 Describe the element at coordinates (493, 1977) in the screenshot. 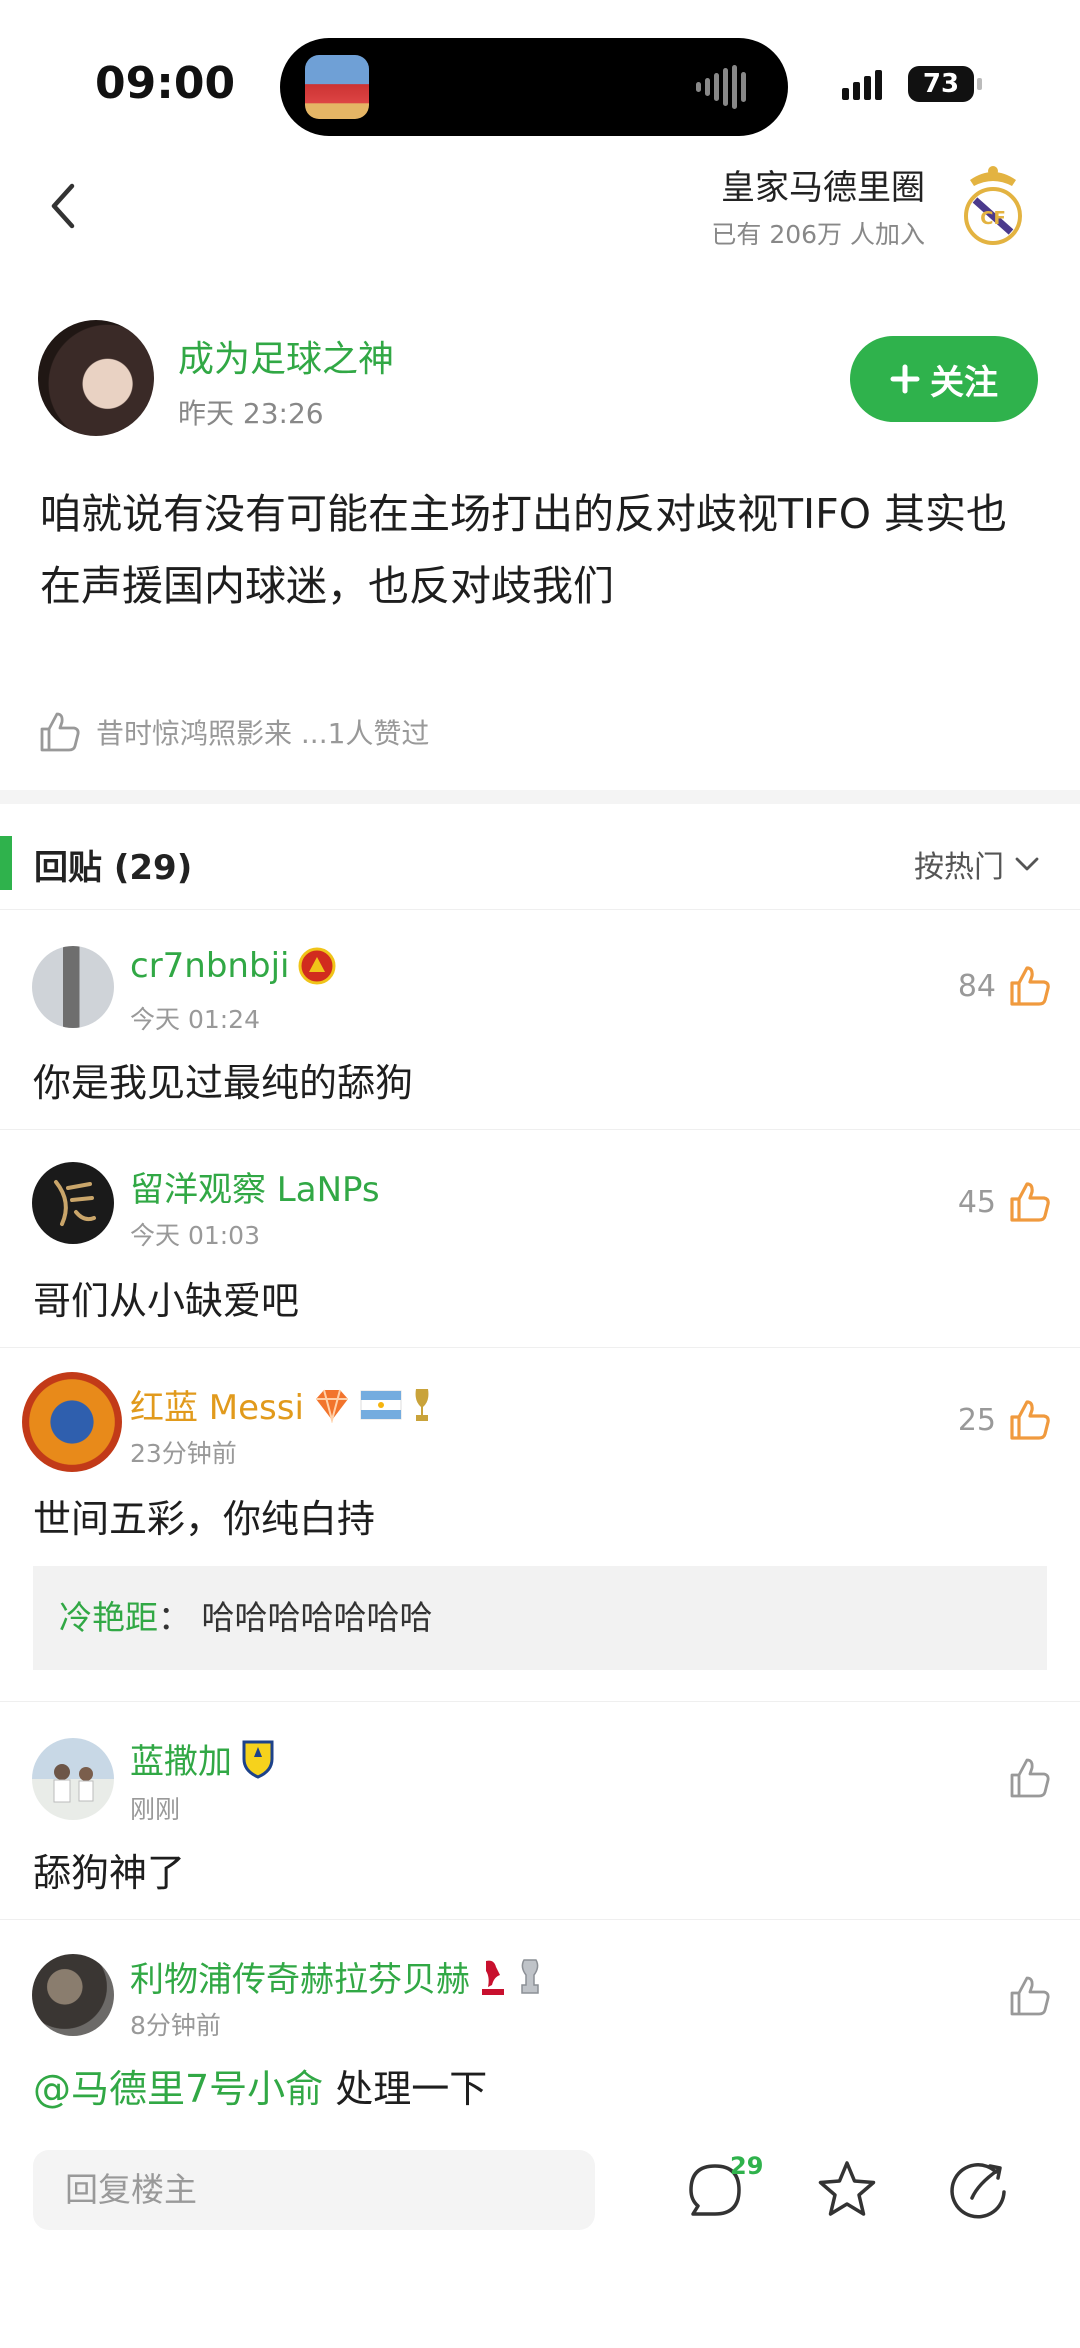

I see `liverpool-badge-icon` at that location.